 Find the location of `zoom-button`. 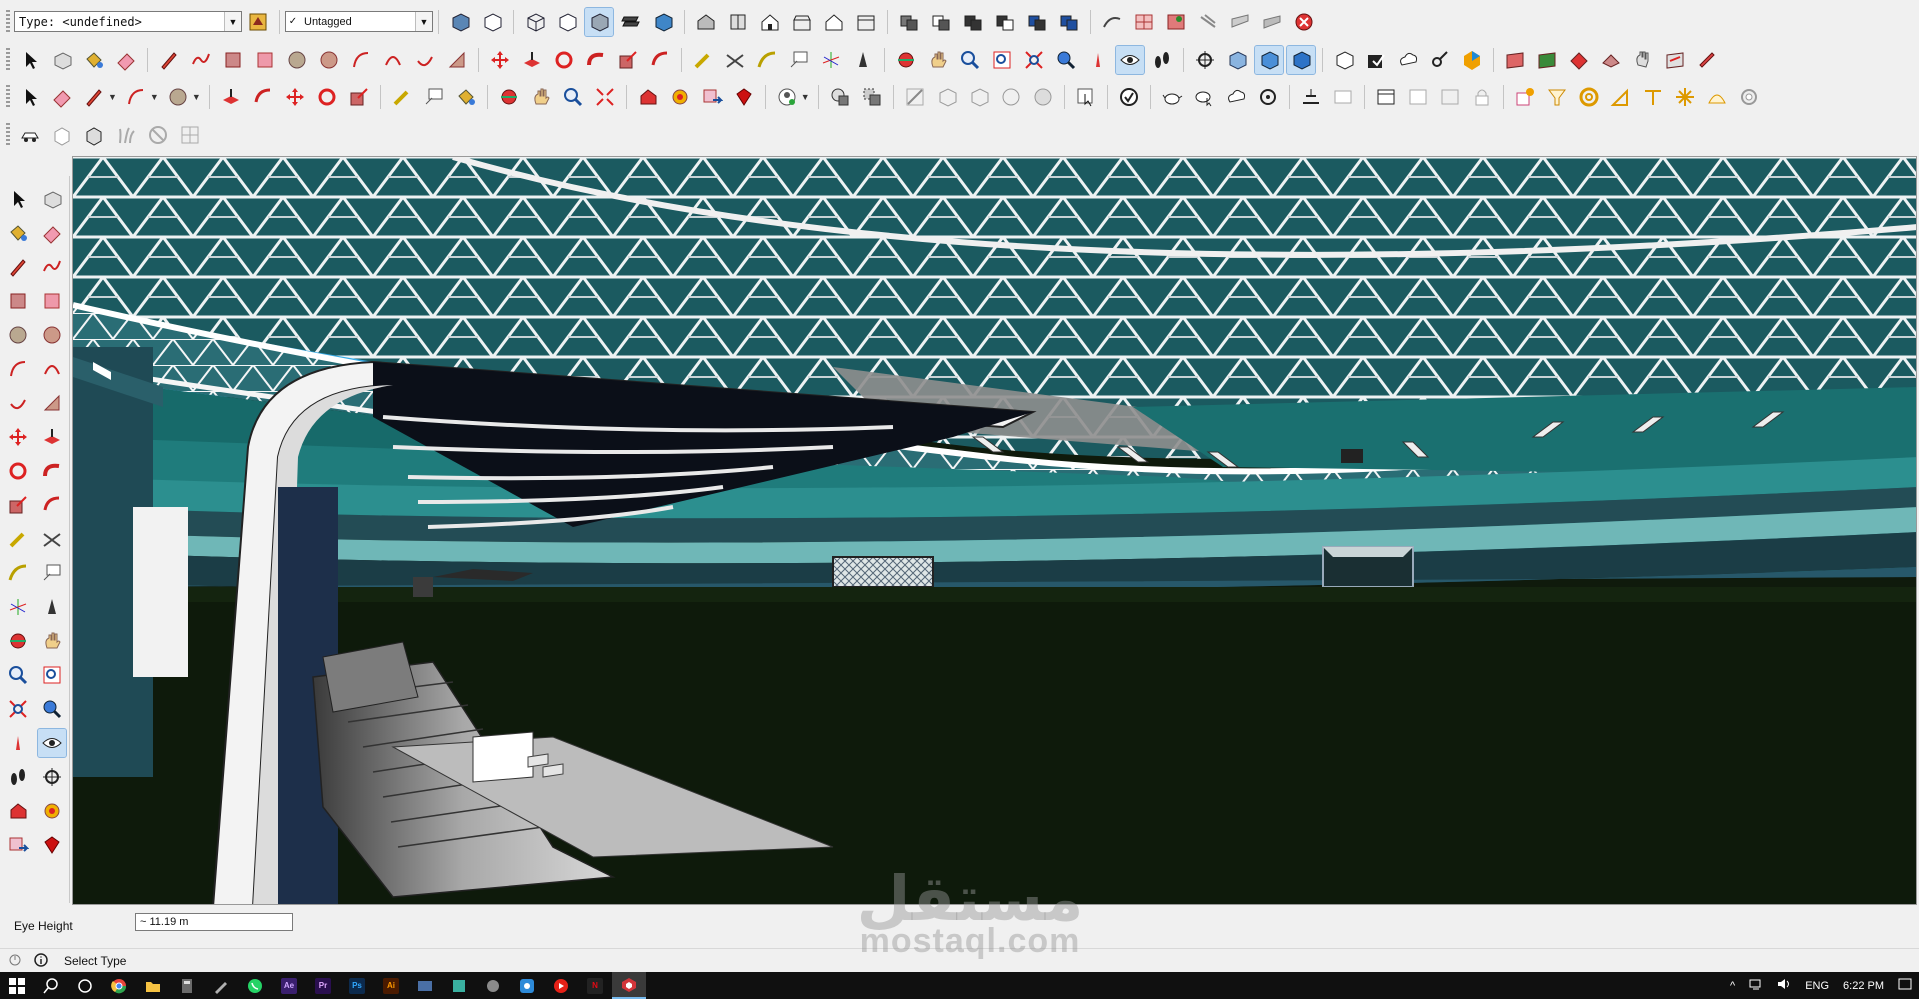

zoom-button is located at coordinates (970, 60).